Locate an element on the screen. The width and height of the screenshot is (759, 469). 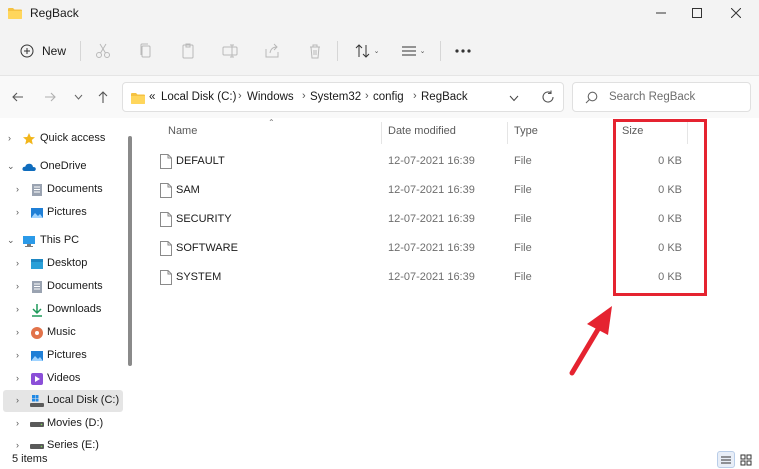
delete-button is located at coordinates (315, 51).